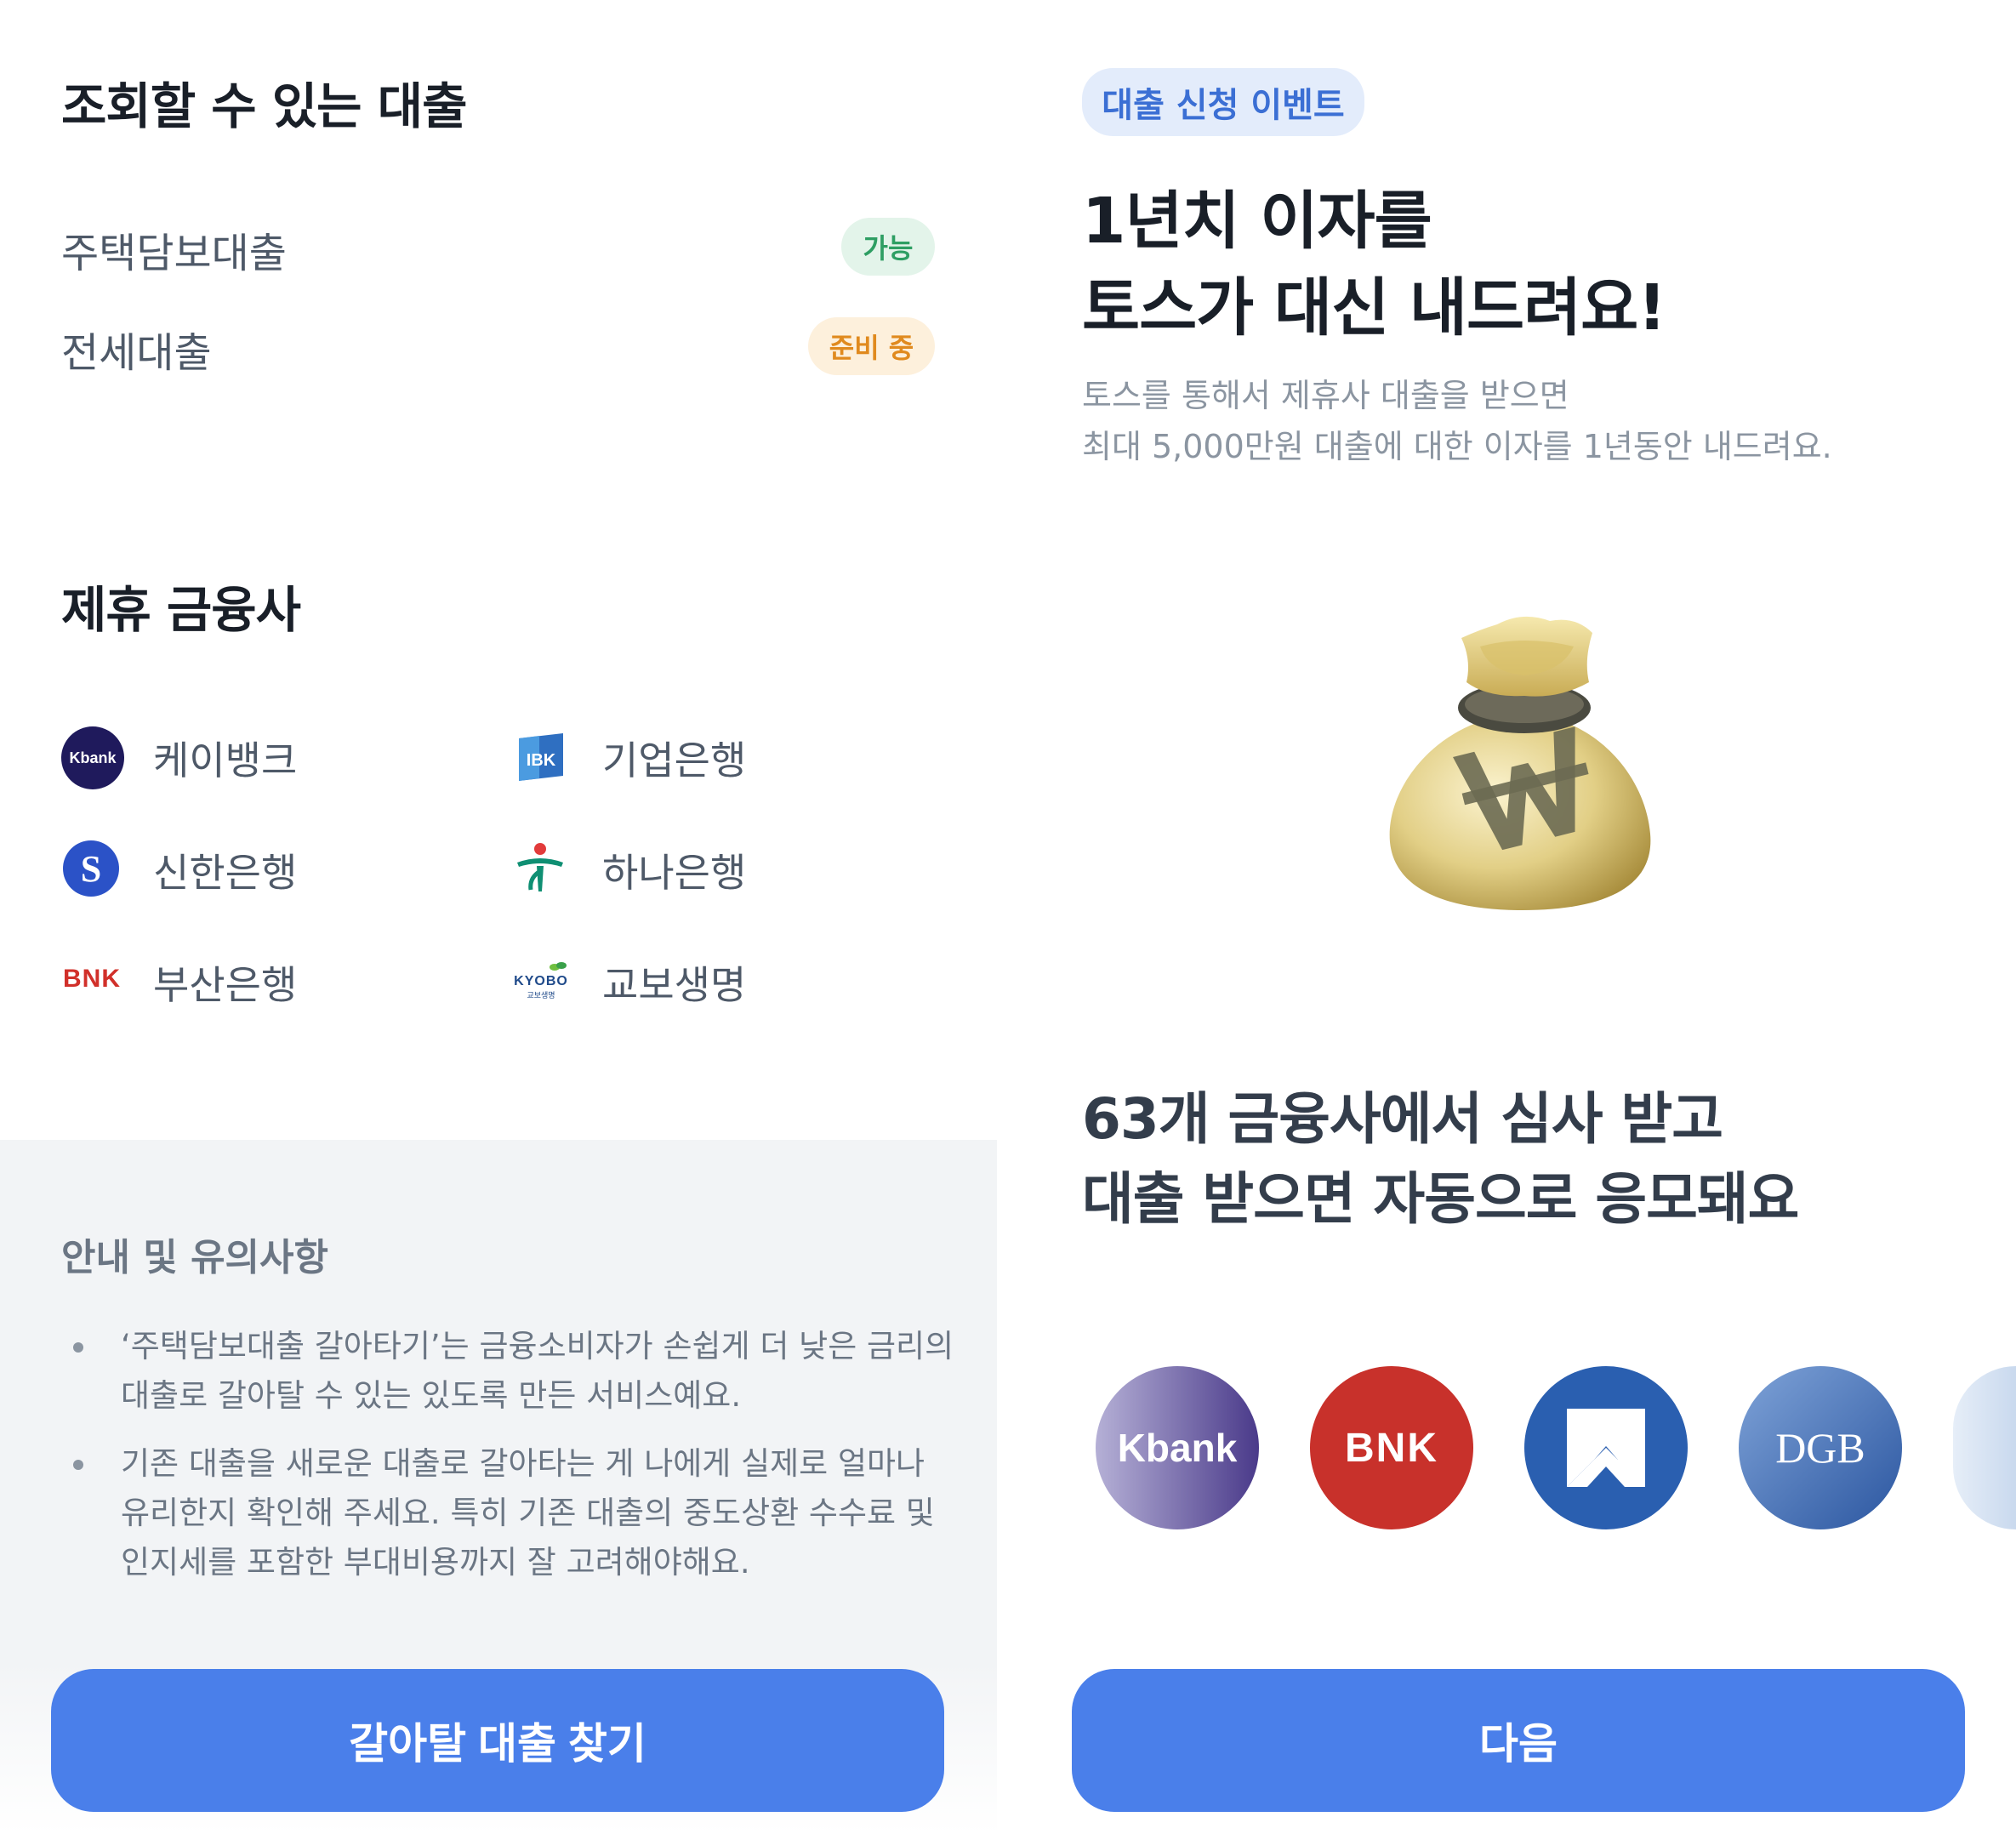  Describe the element at coordinates (225, 985) in the screenshot. I see `partner-name-bnk: 부산은행` at that location.